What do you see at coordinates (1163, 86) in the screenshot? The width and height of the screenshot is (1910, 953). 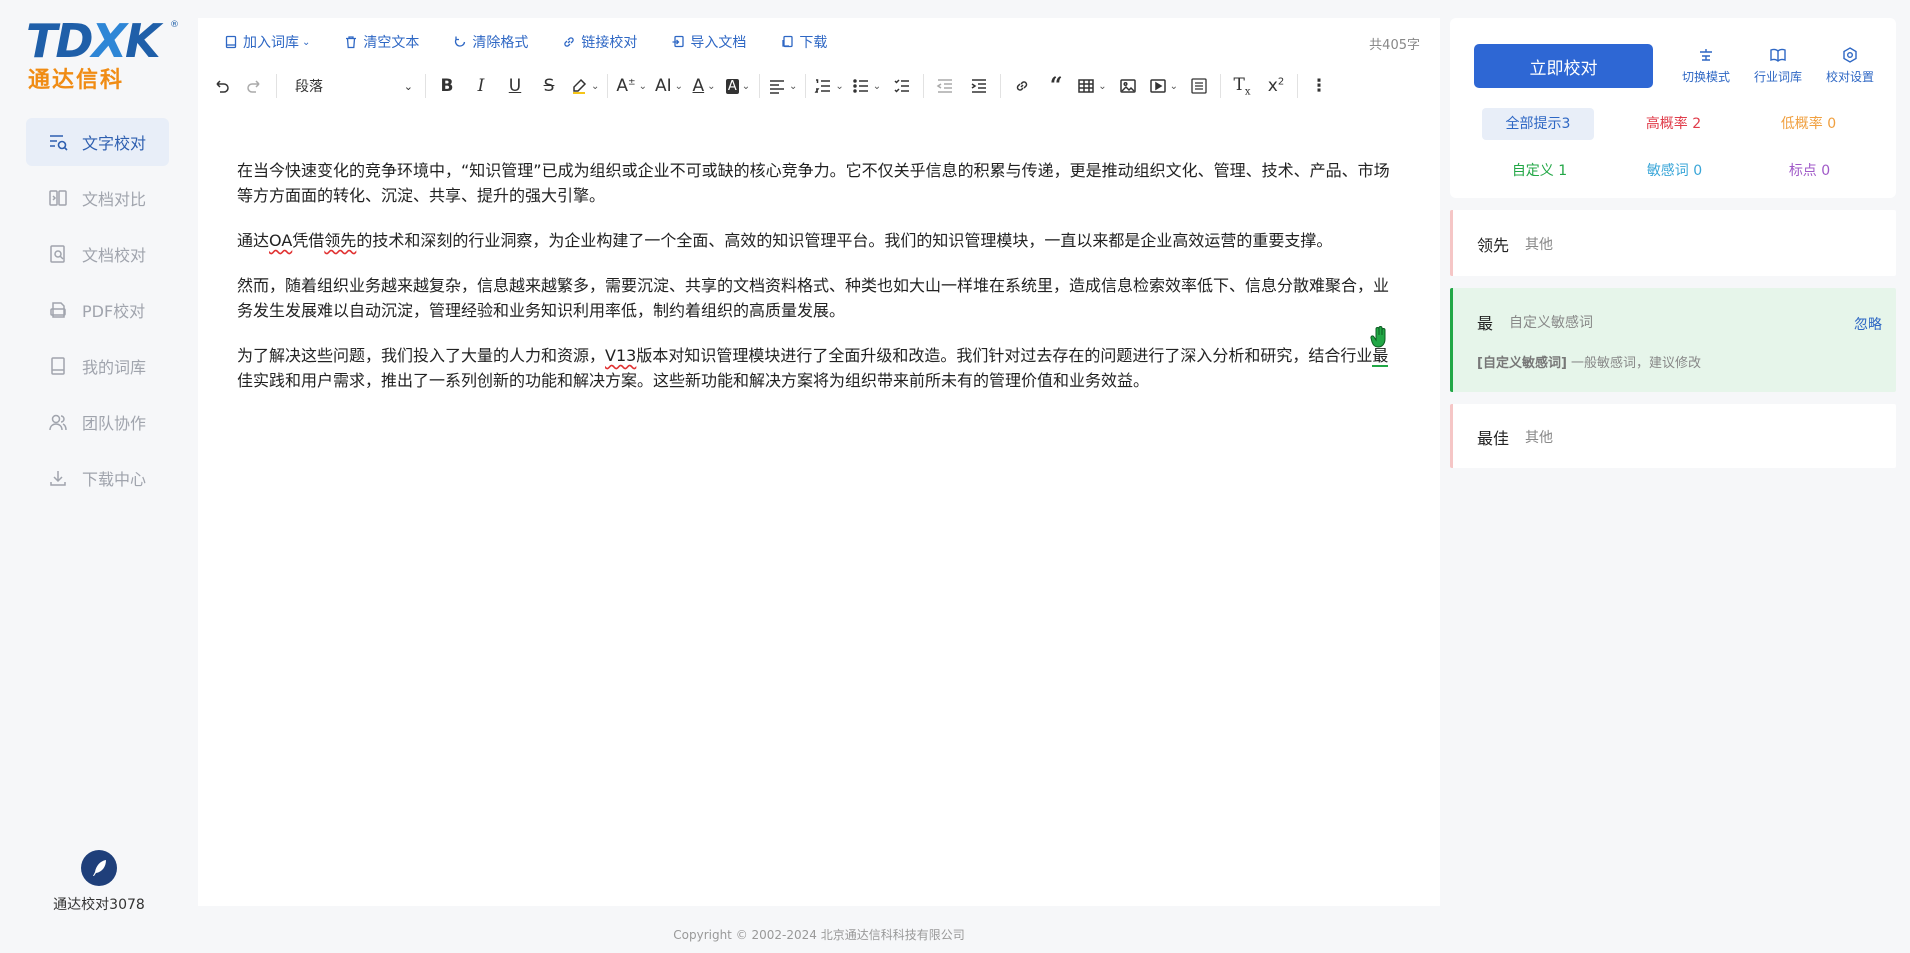 I see `video-button: ⌄` at bounding box center [1163, 86].